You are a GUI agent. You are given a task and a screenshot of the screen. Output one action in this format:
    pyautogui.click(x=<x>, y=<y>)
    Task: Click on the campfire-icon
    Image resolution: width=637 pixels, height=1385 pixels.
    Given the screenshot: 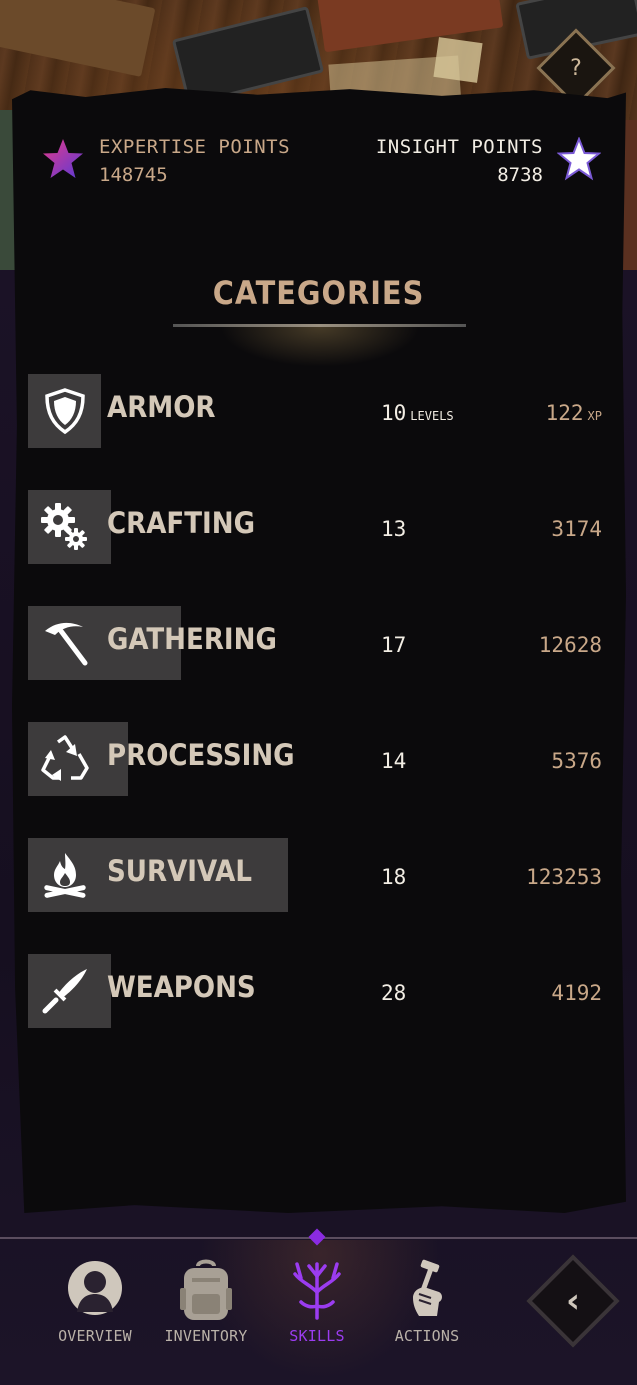 What is the action you would take?
    pyautogui.click(x=64, y=875)
    